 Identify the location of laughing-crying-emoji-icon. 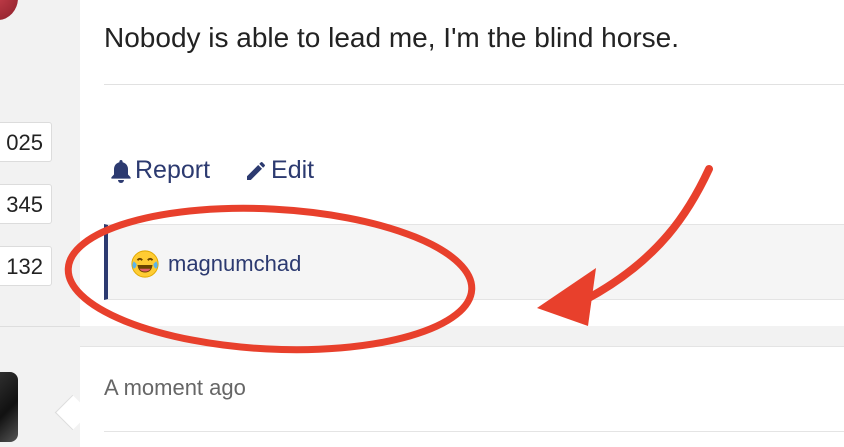
(145, 264).